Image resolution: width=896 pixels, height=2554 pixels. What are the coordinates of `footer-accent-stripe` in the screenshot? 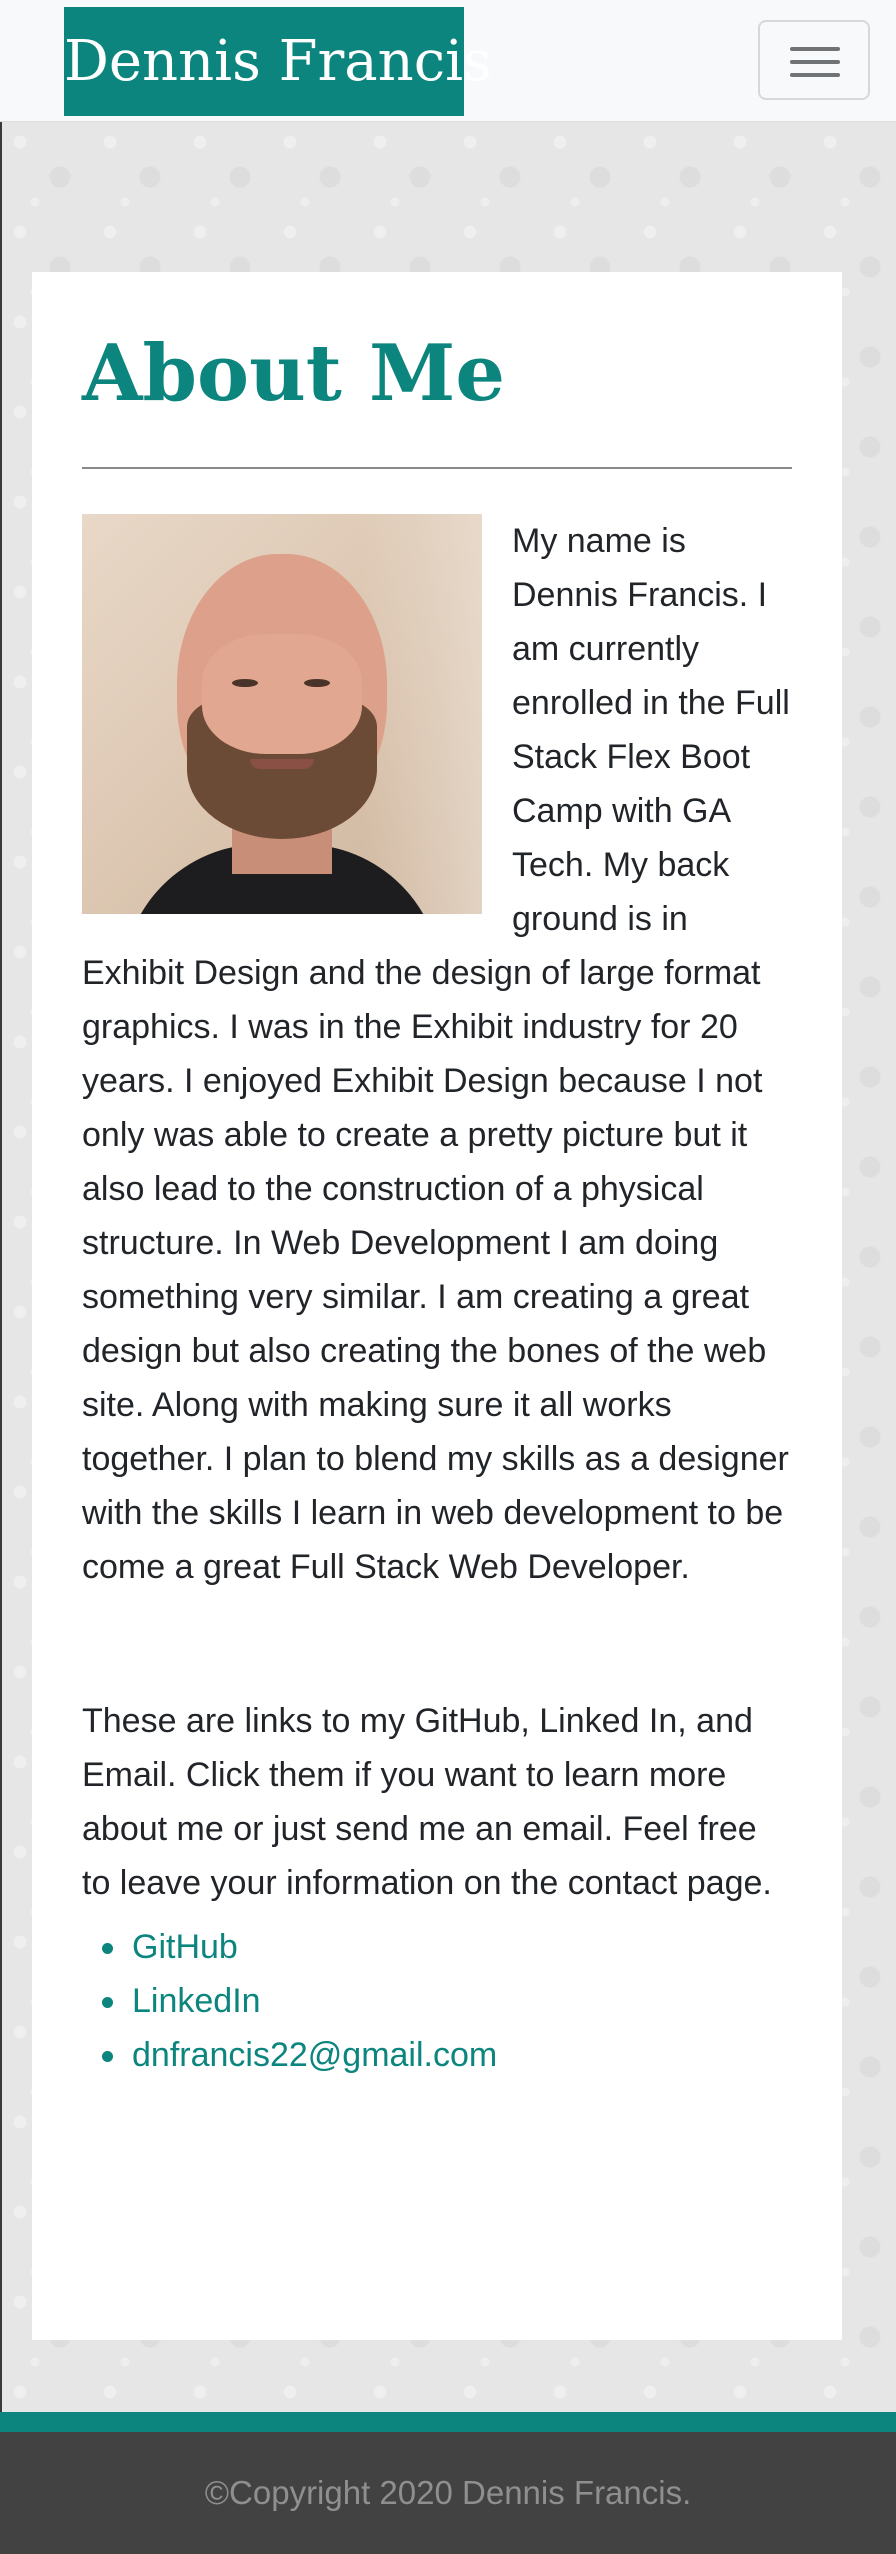 It's located at (448, 2422).